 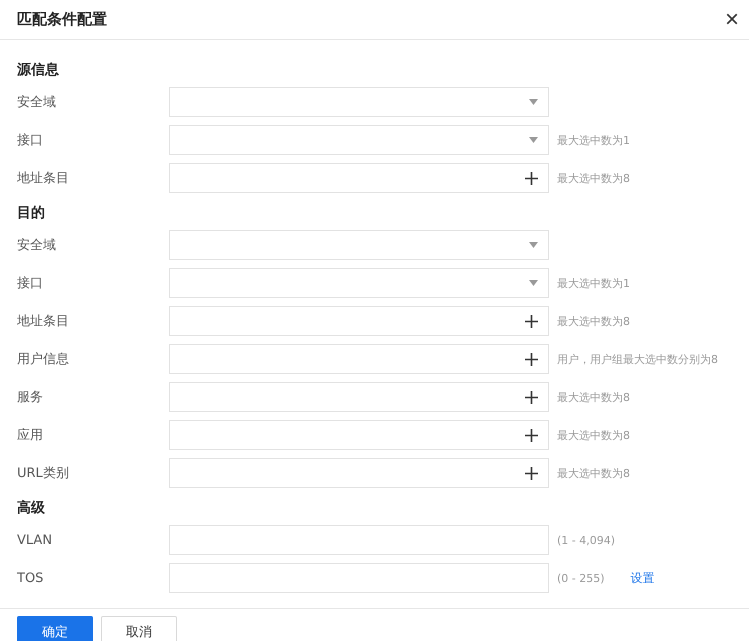 I want to click on confirm-button: 确定, so click(x=55, y=628).